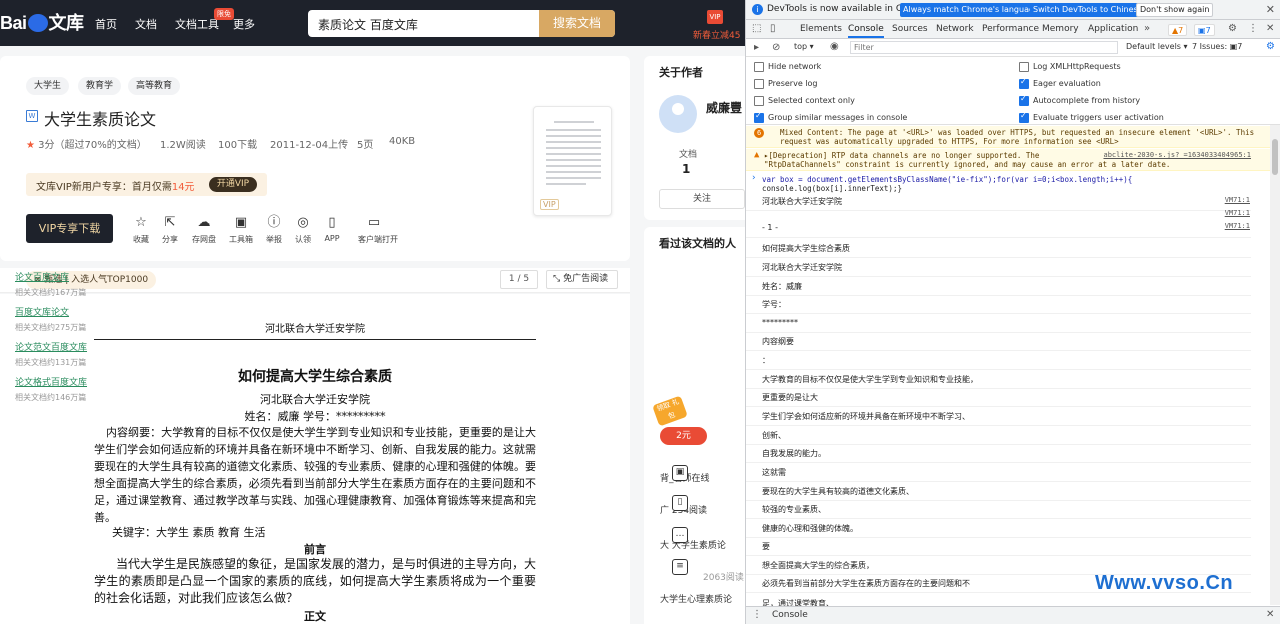 Image resolution: width=1280 pixels, height=624 pixels. Describe the element at coordinates (51, 354) in the screenshot. I see `related-item: 论文范文百度文库 相关文档约131万篇` at that location.